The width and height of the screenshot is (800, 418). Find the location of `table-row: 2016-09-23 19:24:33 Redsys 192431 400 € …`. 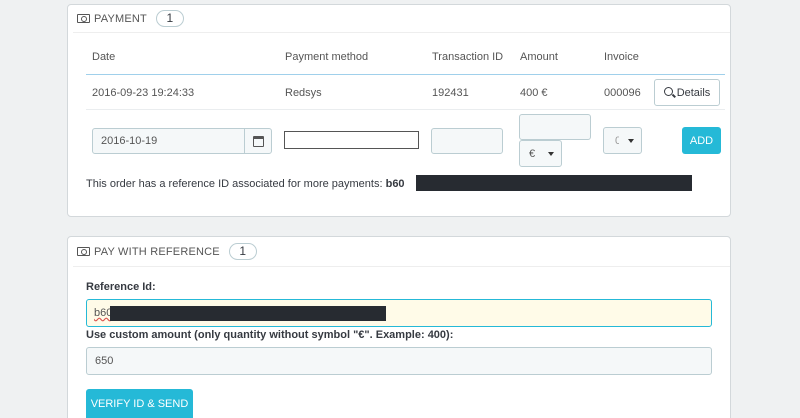

table-row: 2016-09-23 19:24:33 Redsys 192431 400 € … is located at coordinates (405, 93).